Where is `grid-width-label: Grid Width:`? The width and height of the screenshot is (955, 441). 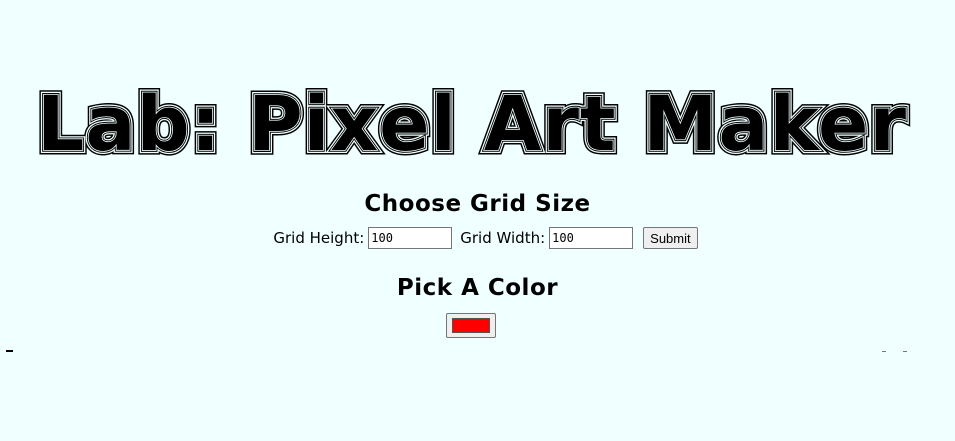
grid-width-label: Grid Width: is located at coordinates (503, 238).